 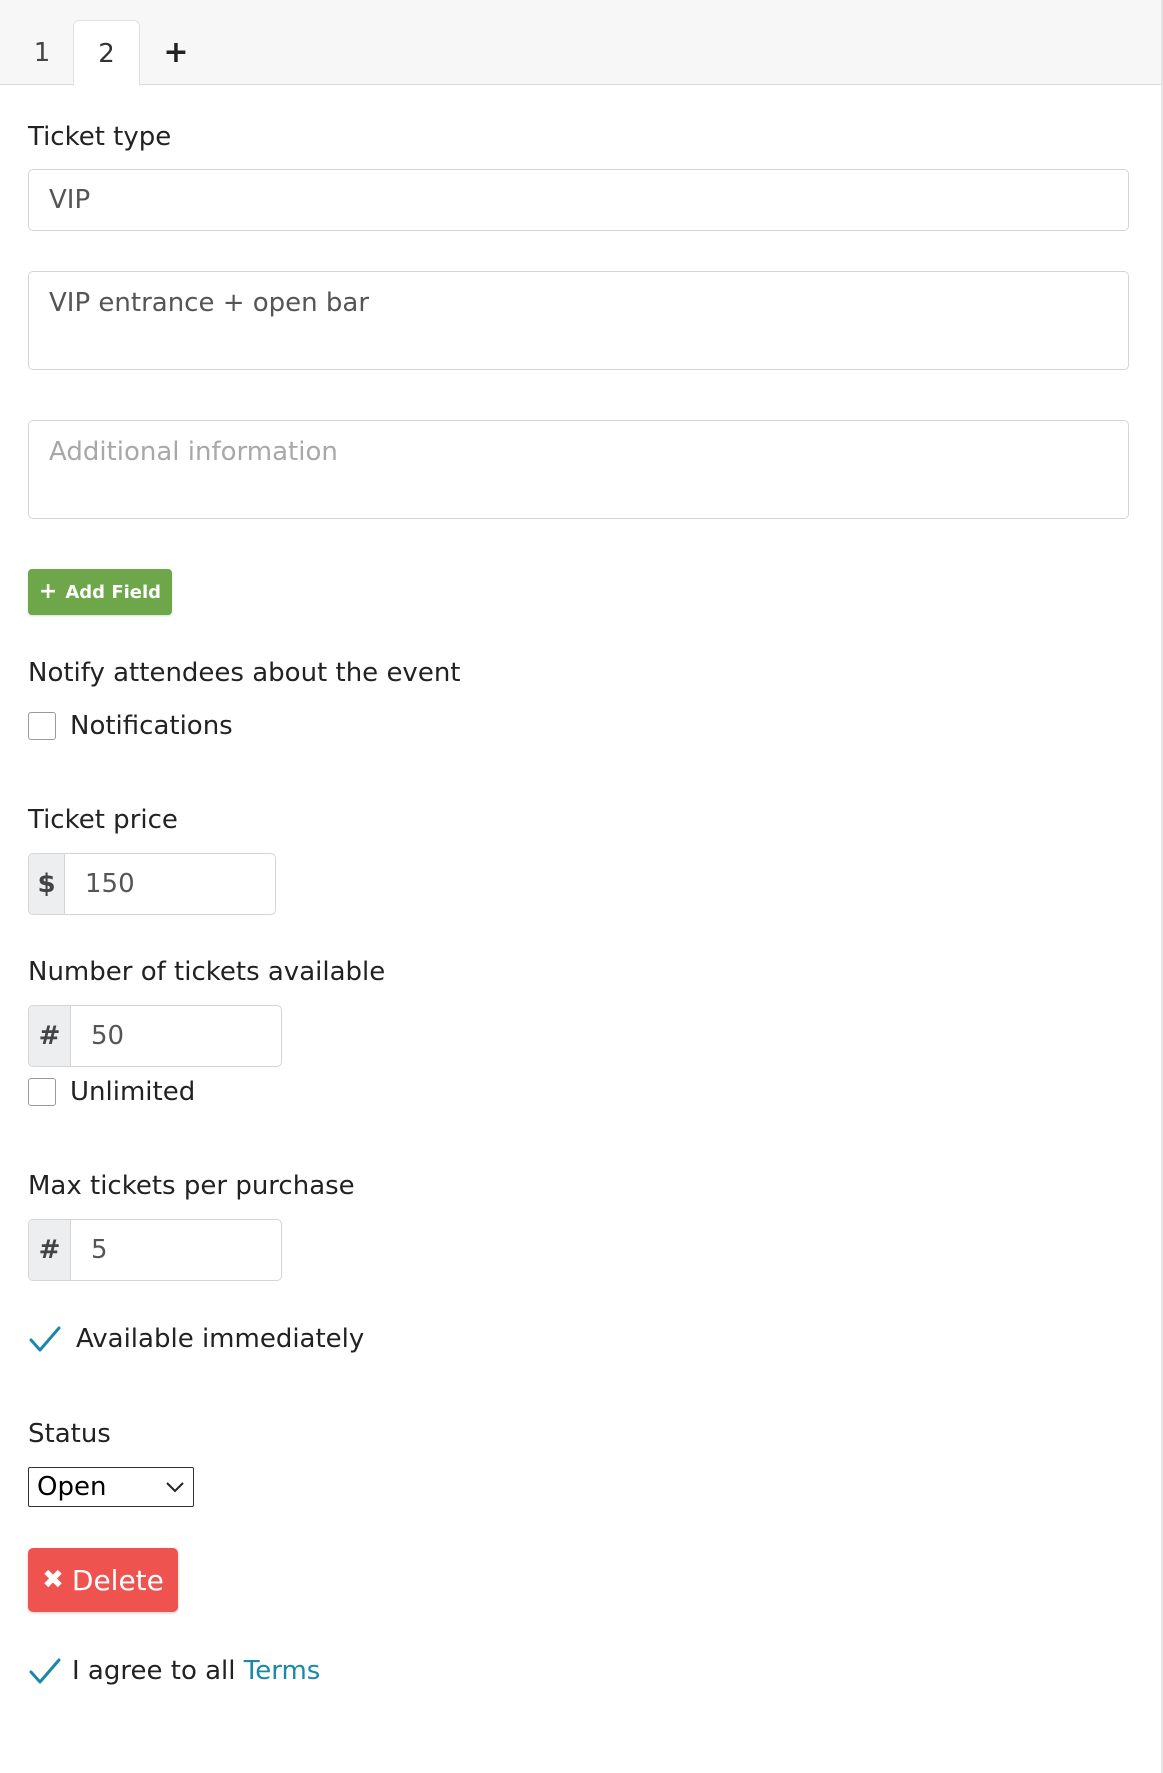 What do you see at coordinates (175, 1487) in the screenshot?
I see `chevron-down-icon` at bounding box center [175, 1487].